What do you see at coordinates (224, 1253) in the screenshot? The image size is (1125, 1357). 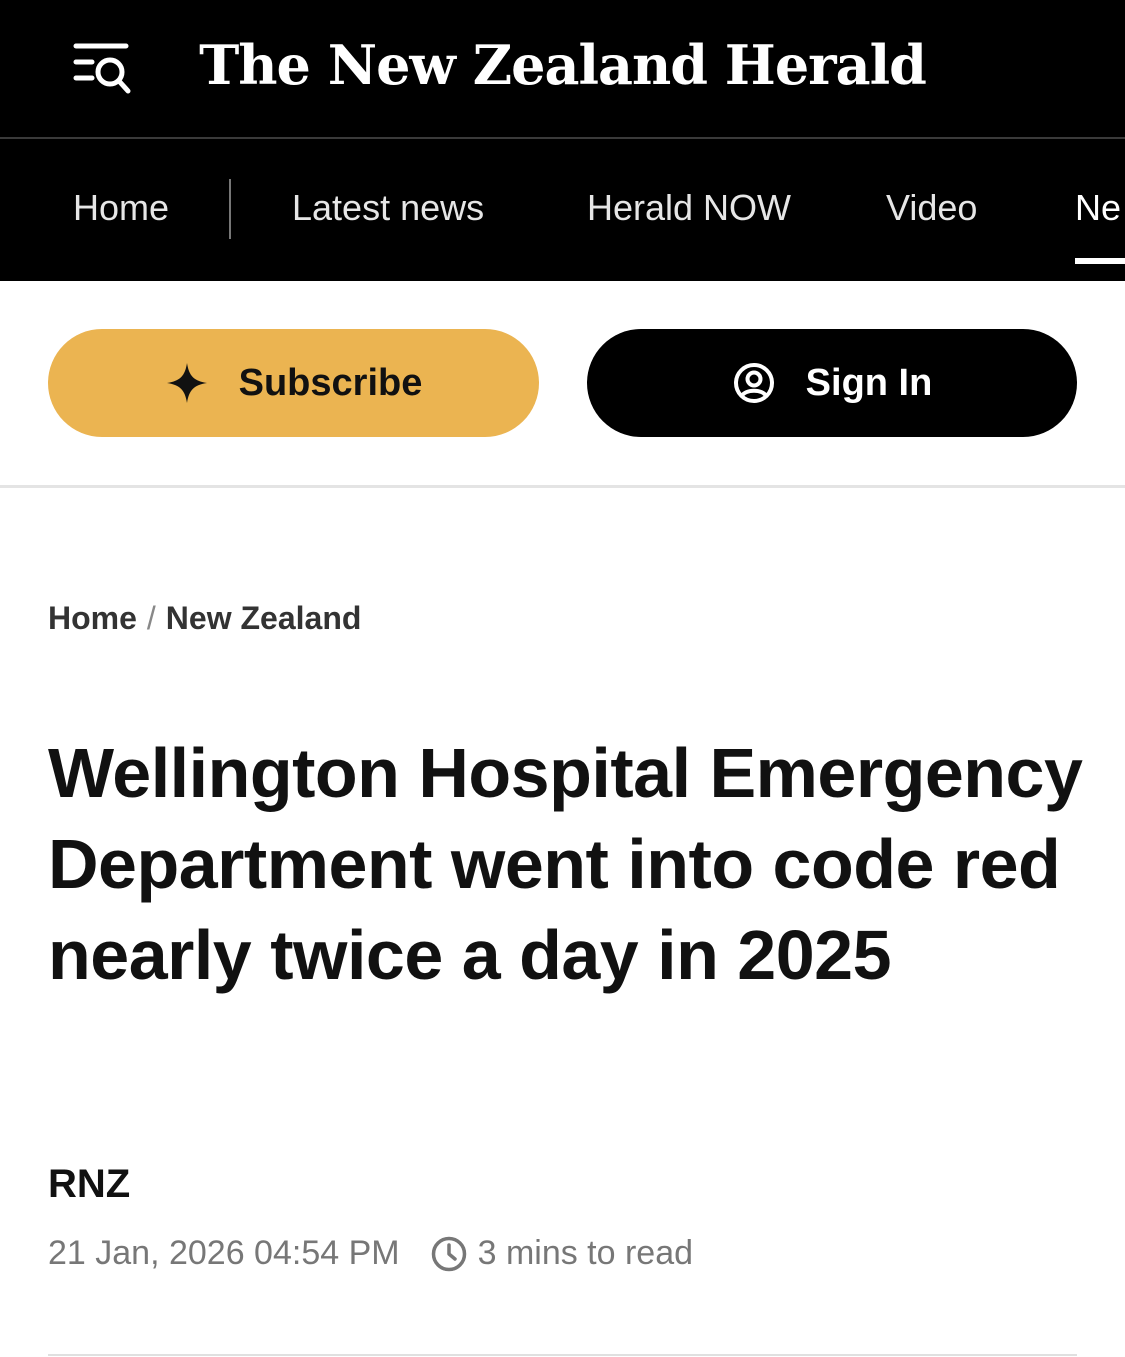 I see `publish-date: 21 Jan, 2026 04:54 PM` at bounding box center [224, 1253].